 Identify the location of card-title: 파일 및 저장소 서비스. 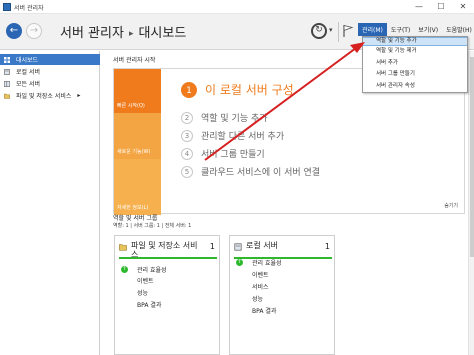
(164, 250).